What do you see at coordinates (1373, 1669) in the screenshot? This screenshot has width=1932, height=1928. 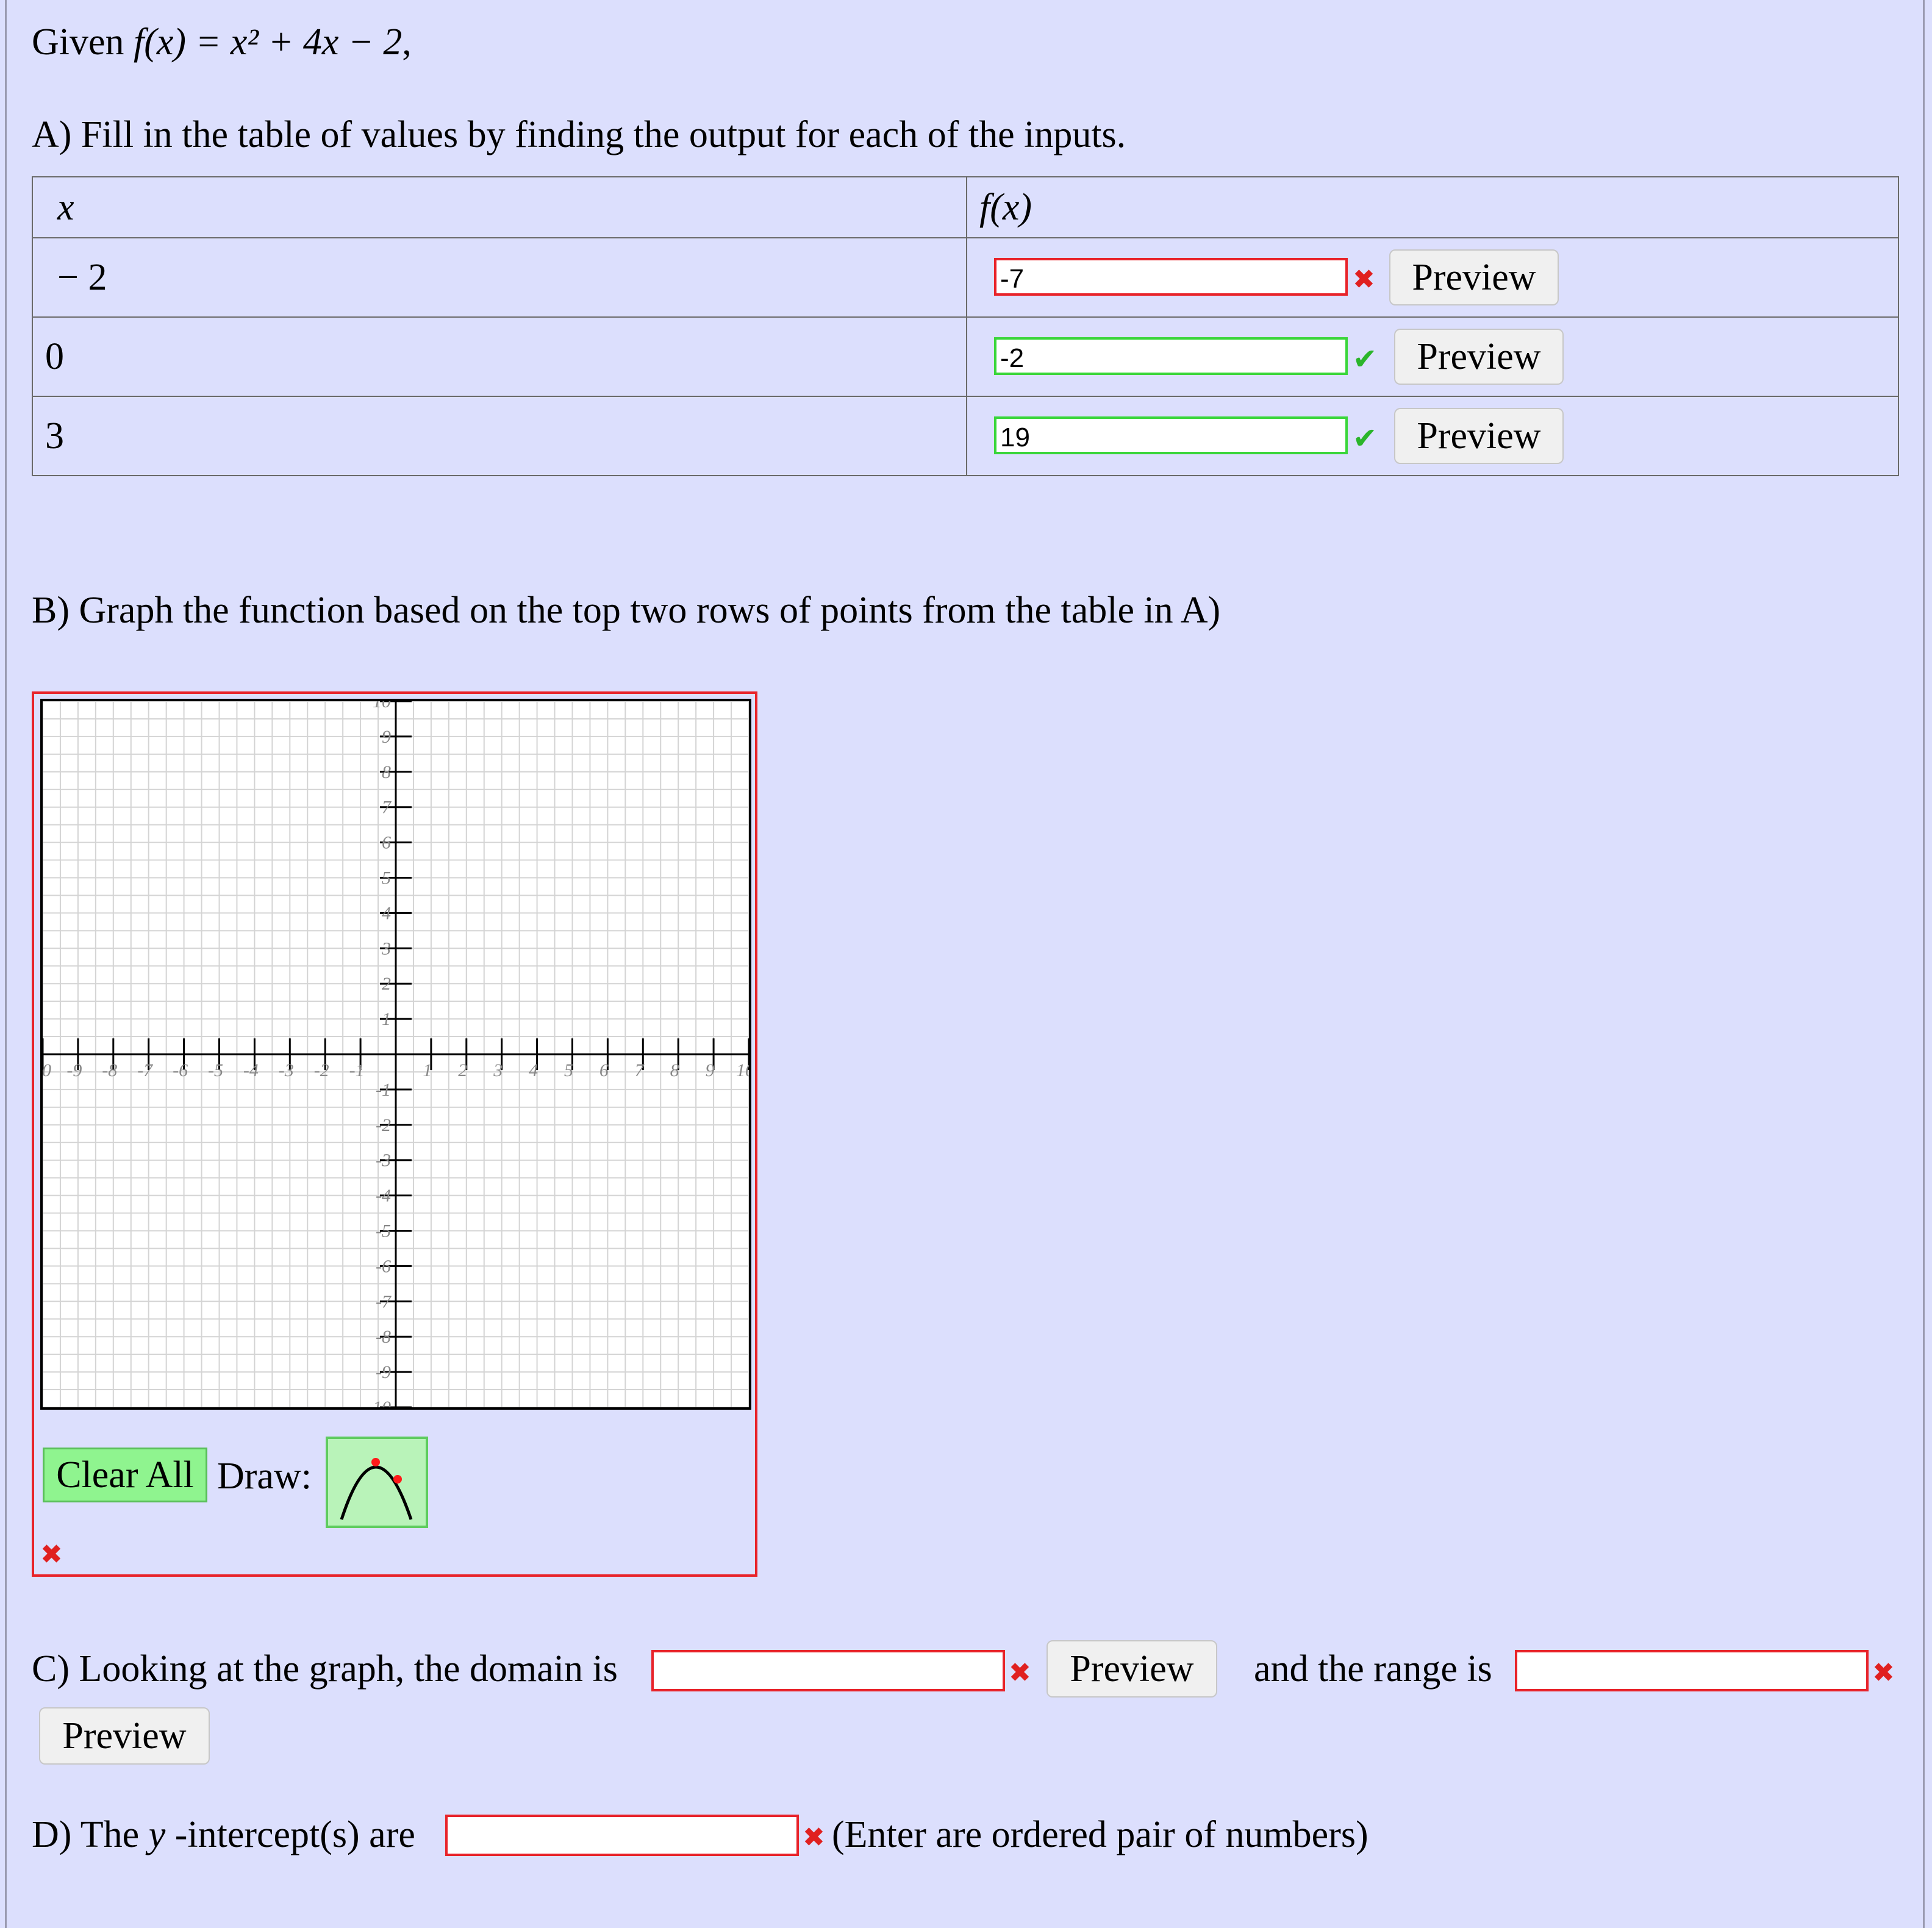 I see `part-c-range-label: and the range is` at bounding box center [1373, 1669].